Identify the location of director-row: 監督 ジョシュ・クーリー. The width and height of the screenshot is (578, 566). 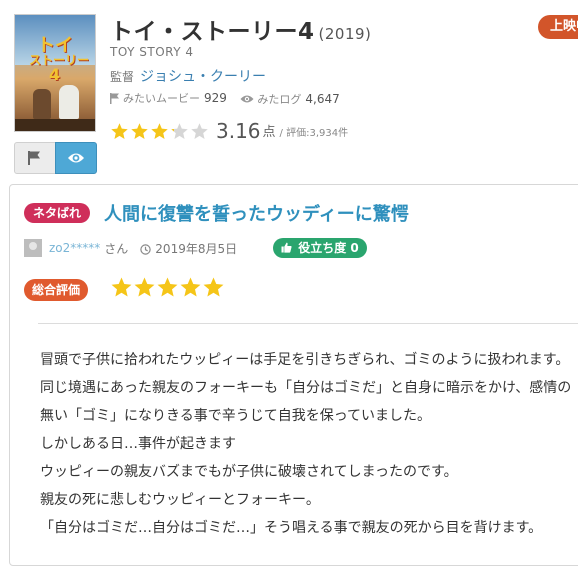
(188, 76).